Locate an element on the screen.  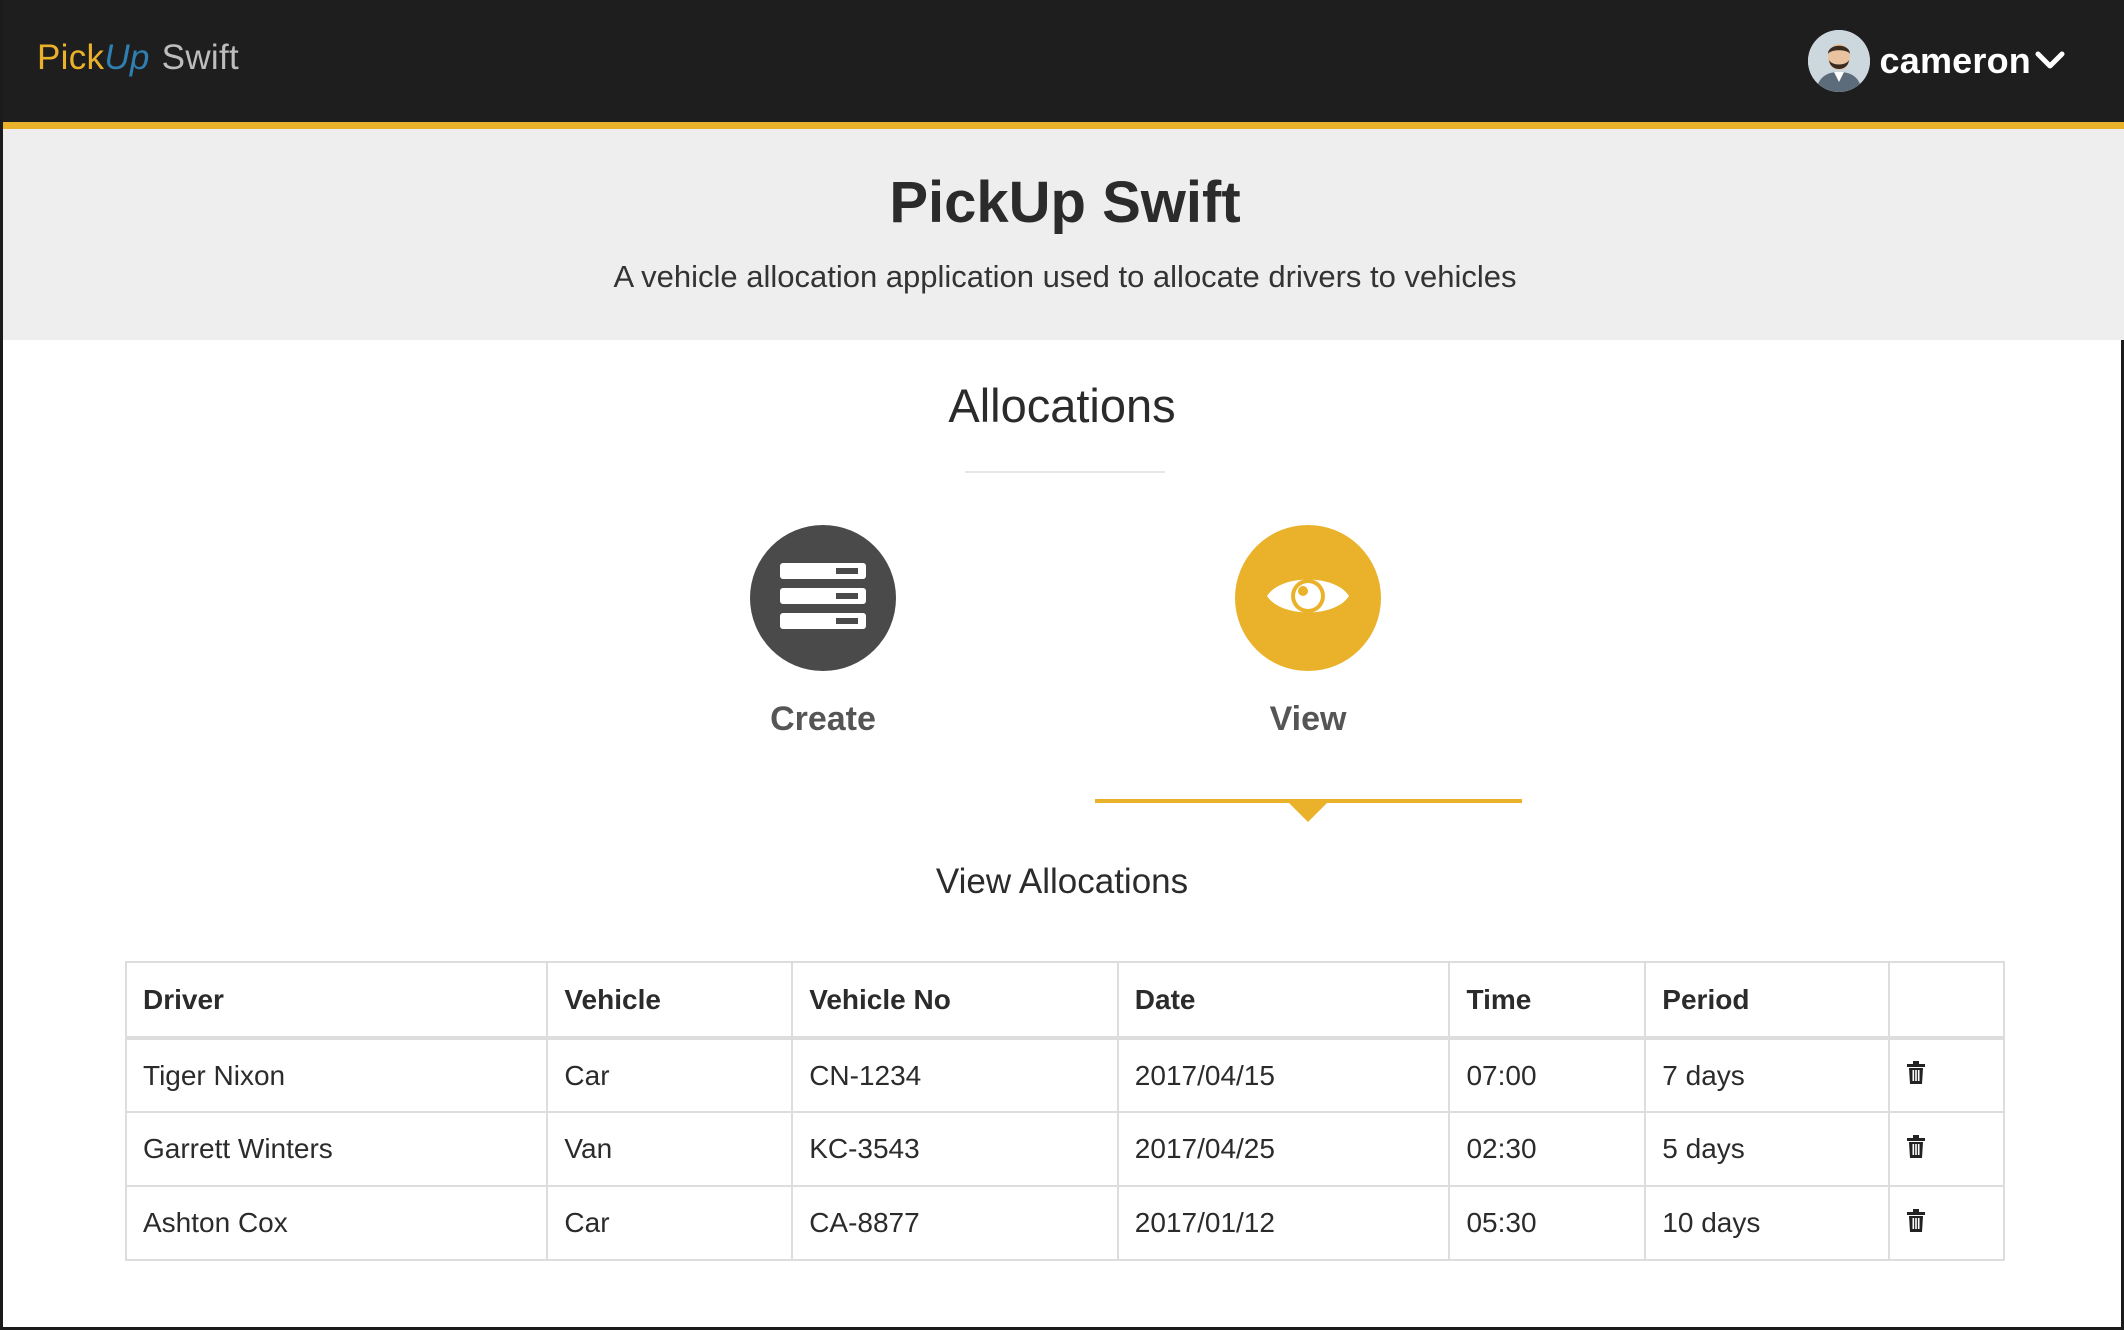
cell-time: 02:30 is located at coordinates (1547, 1149).